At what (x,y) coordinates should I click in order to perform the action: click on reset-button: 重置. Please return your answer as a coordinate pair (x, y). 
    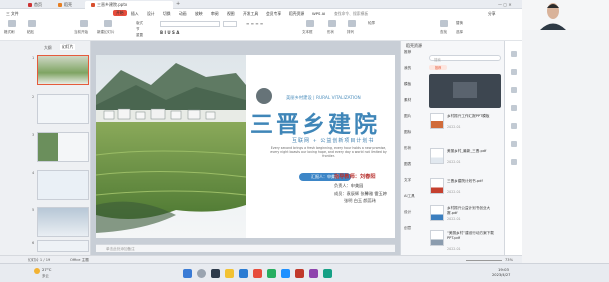
    Looking at the image, I should click on (139, 35).